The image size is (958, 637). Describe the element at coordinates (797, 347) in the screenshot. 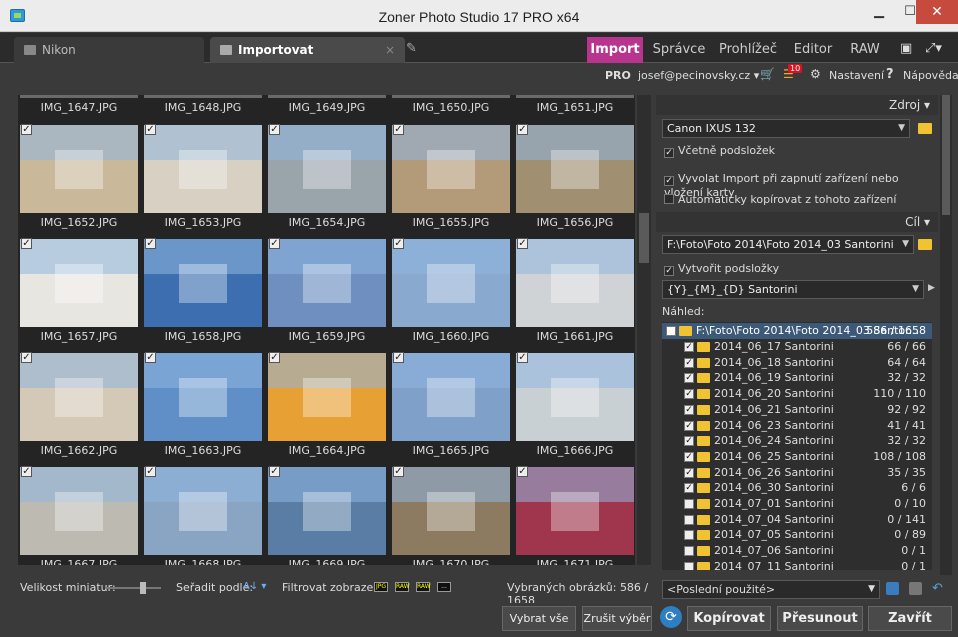

I see `tree-item: ✓ 2014_06_17 Santorini 66 / 66` at that location.